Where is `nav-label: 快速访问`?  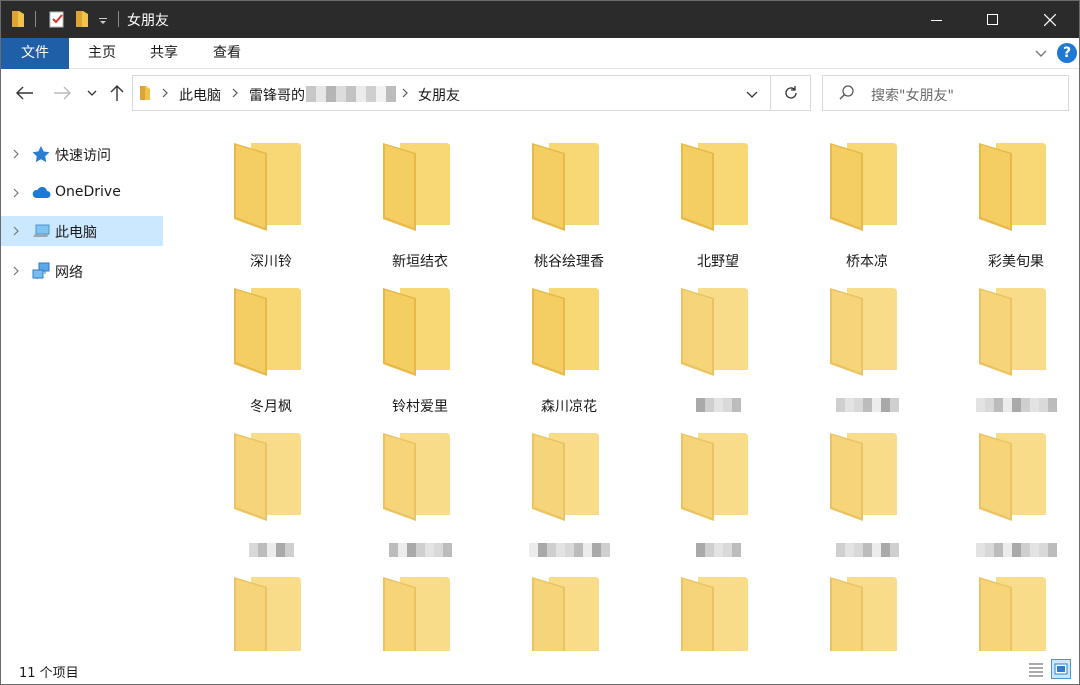
nav-label: 快速访问 is located at coordinates (83, 156).